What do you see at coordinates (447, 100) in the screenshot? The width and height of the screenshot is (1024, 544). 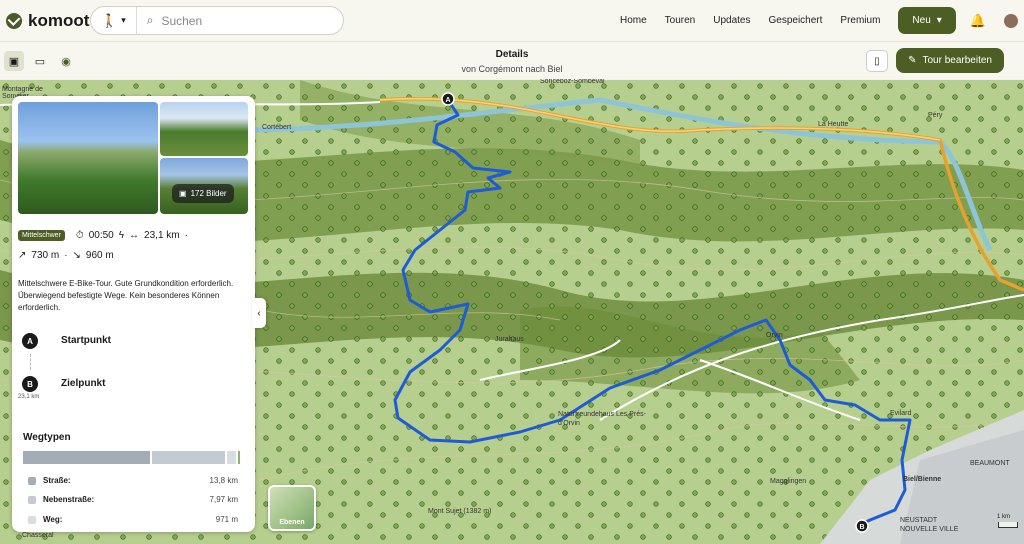 I see `svg-text: A` at bounding box center [447, 100].